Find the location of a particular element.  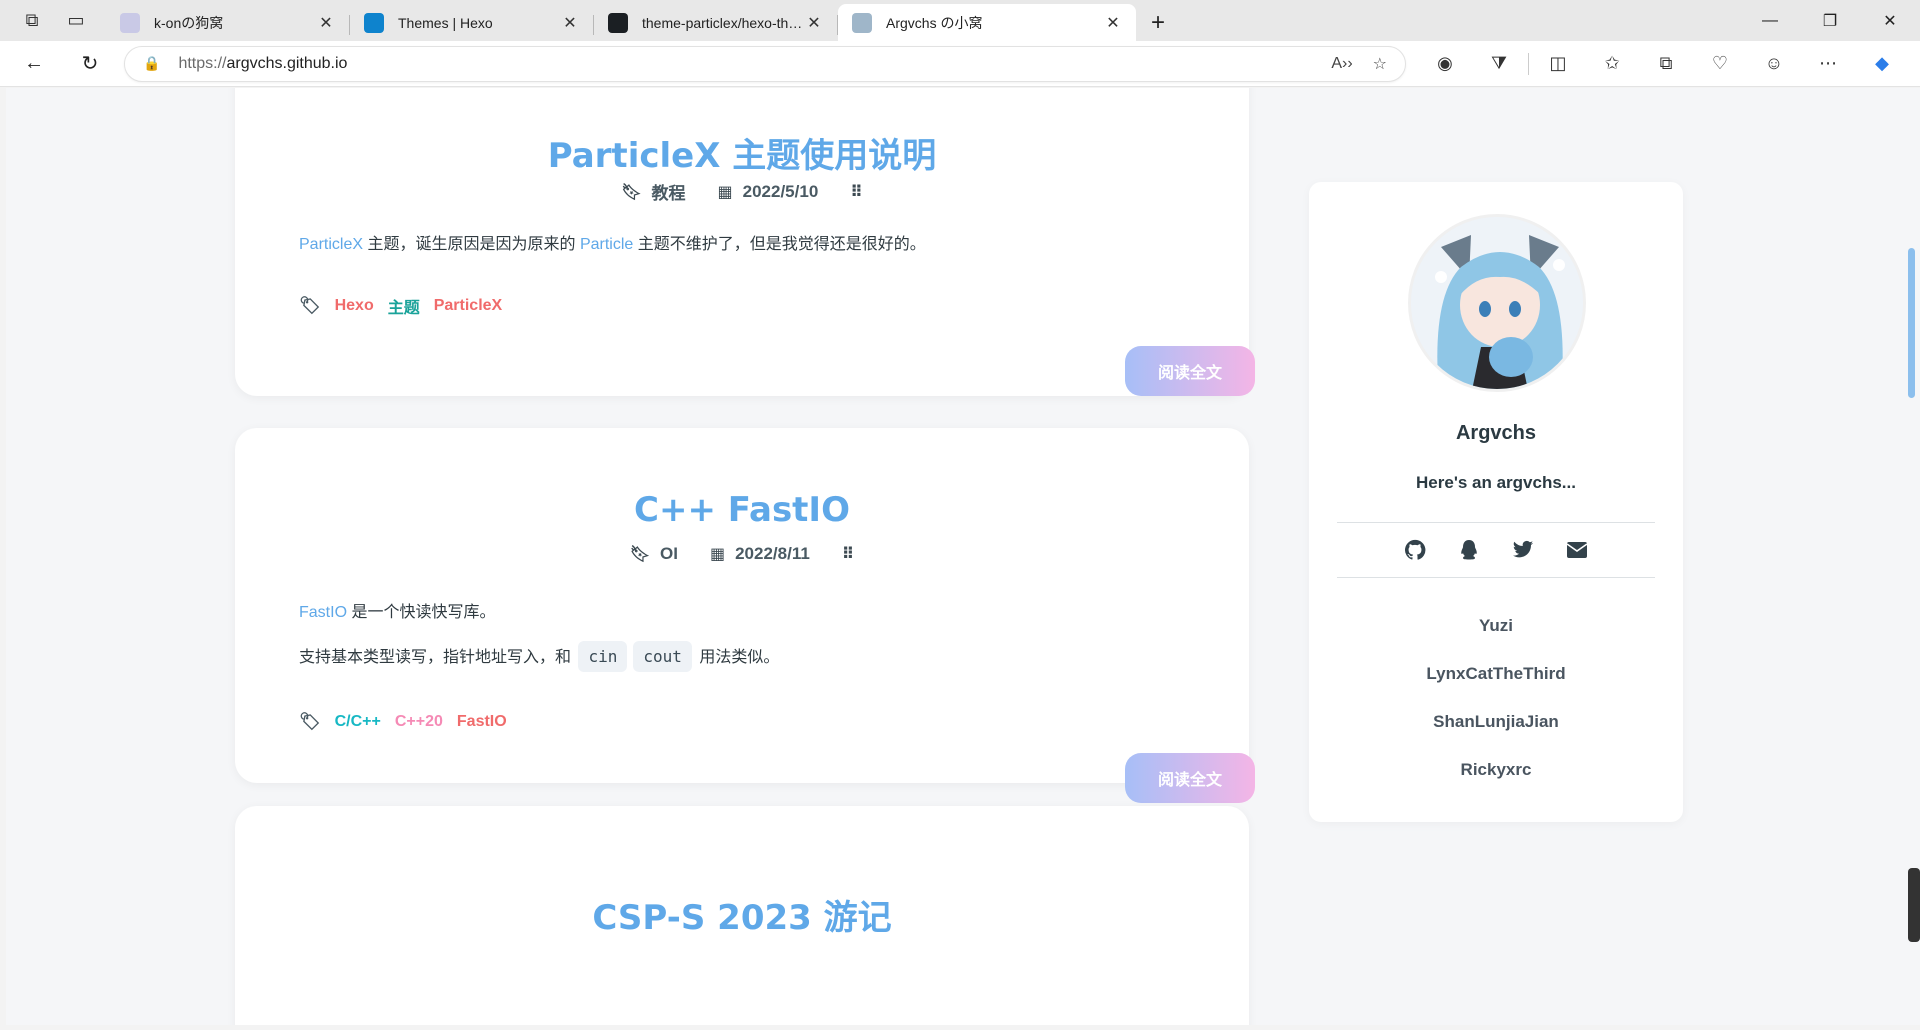

inline-code: cin is located at coordinates (603, 656).